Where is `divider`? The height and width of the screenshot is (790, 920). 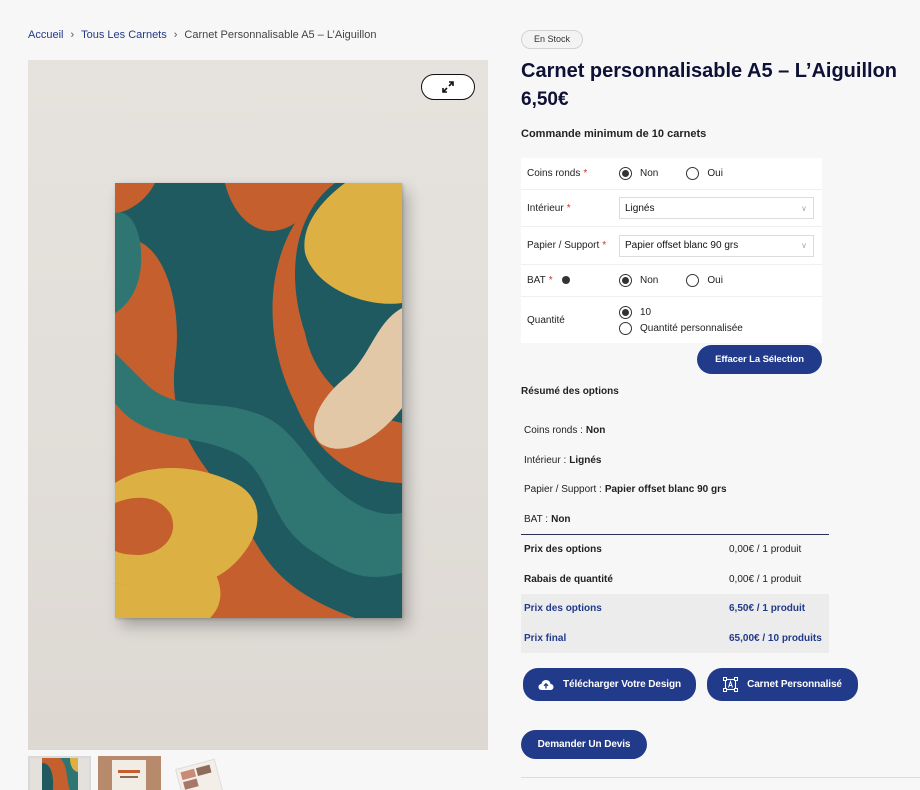
divider is located at coordinates (720, 777).